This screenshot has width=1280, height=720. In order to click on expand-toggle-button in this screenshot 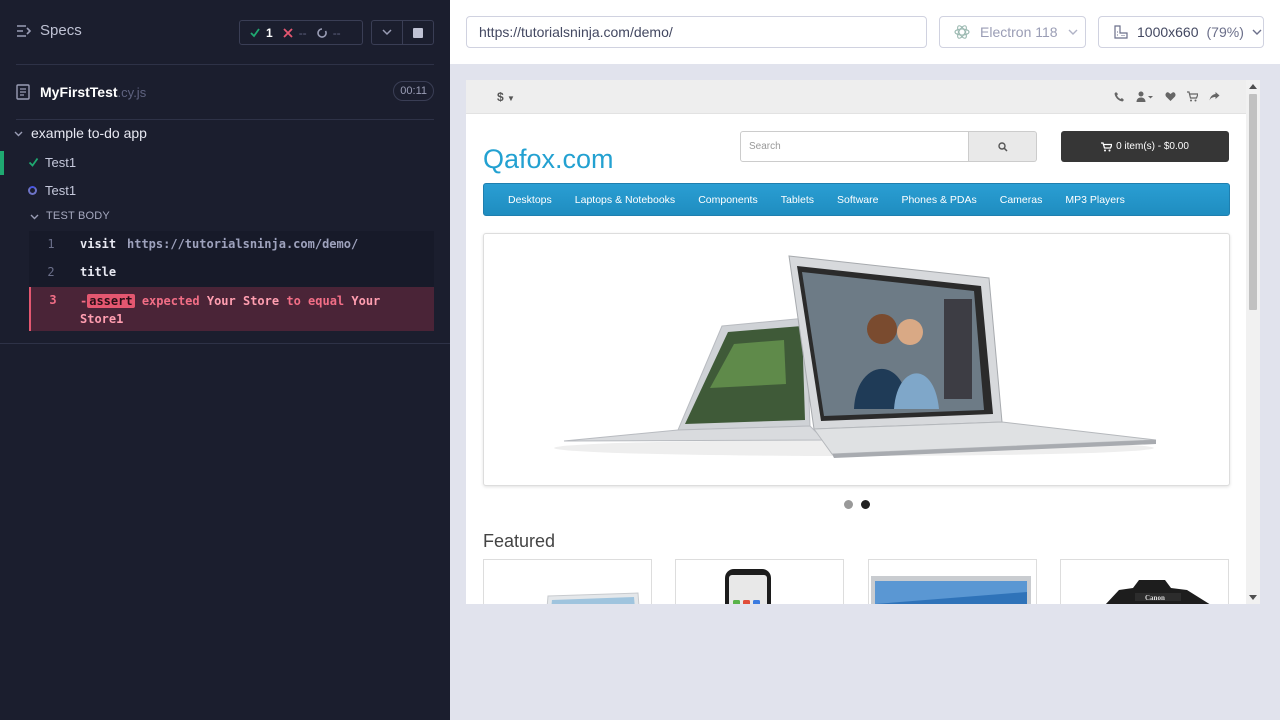, I will do `click(387, 32)`.